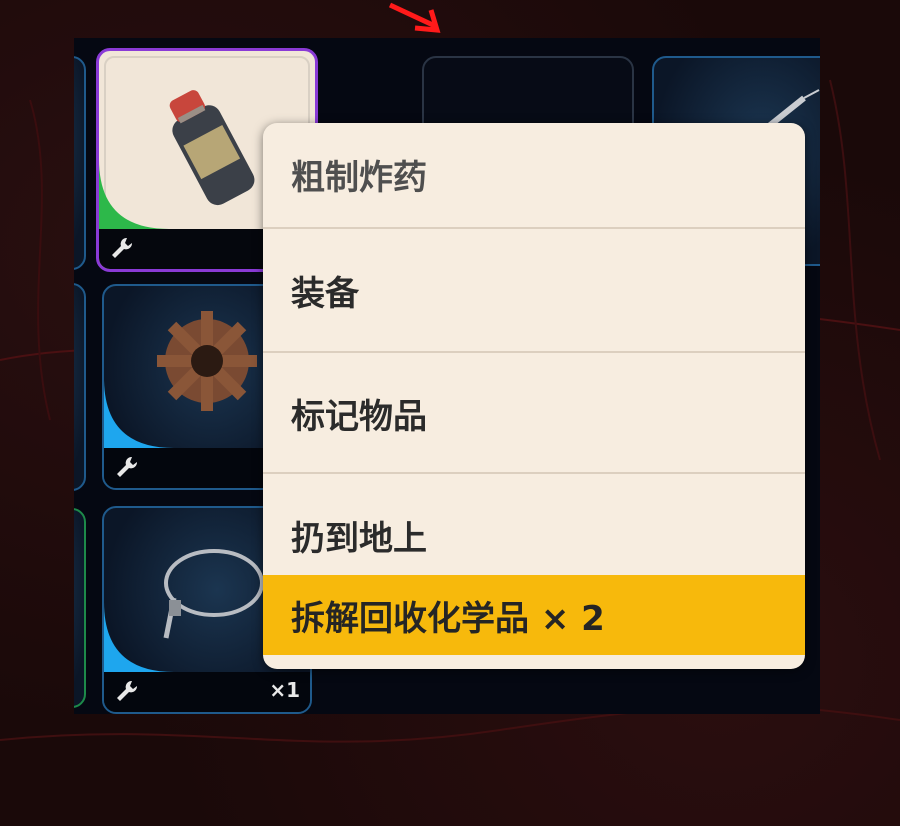 This screenshot has height=826, width=900. Describe the element at coordinates (534, 413) in the screenshot. I see `menu-item-mark: 标记物品` at that location.